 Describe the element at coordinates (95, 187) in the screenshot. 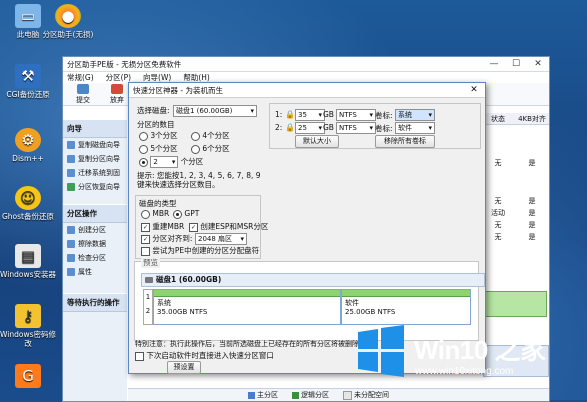

I see `sidebar-item-recover: 分区恢复向导` at that location.